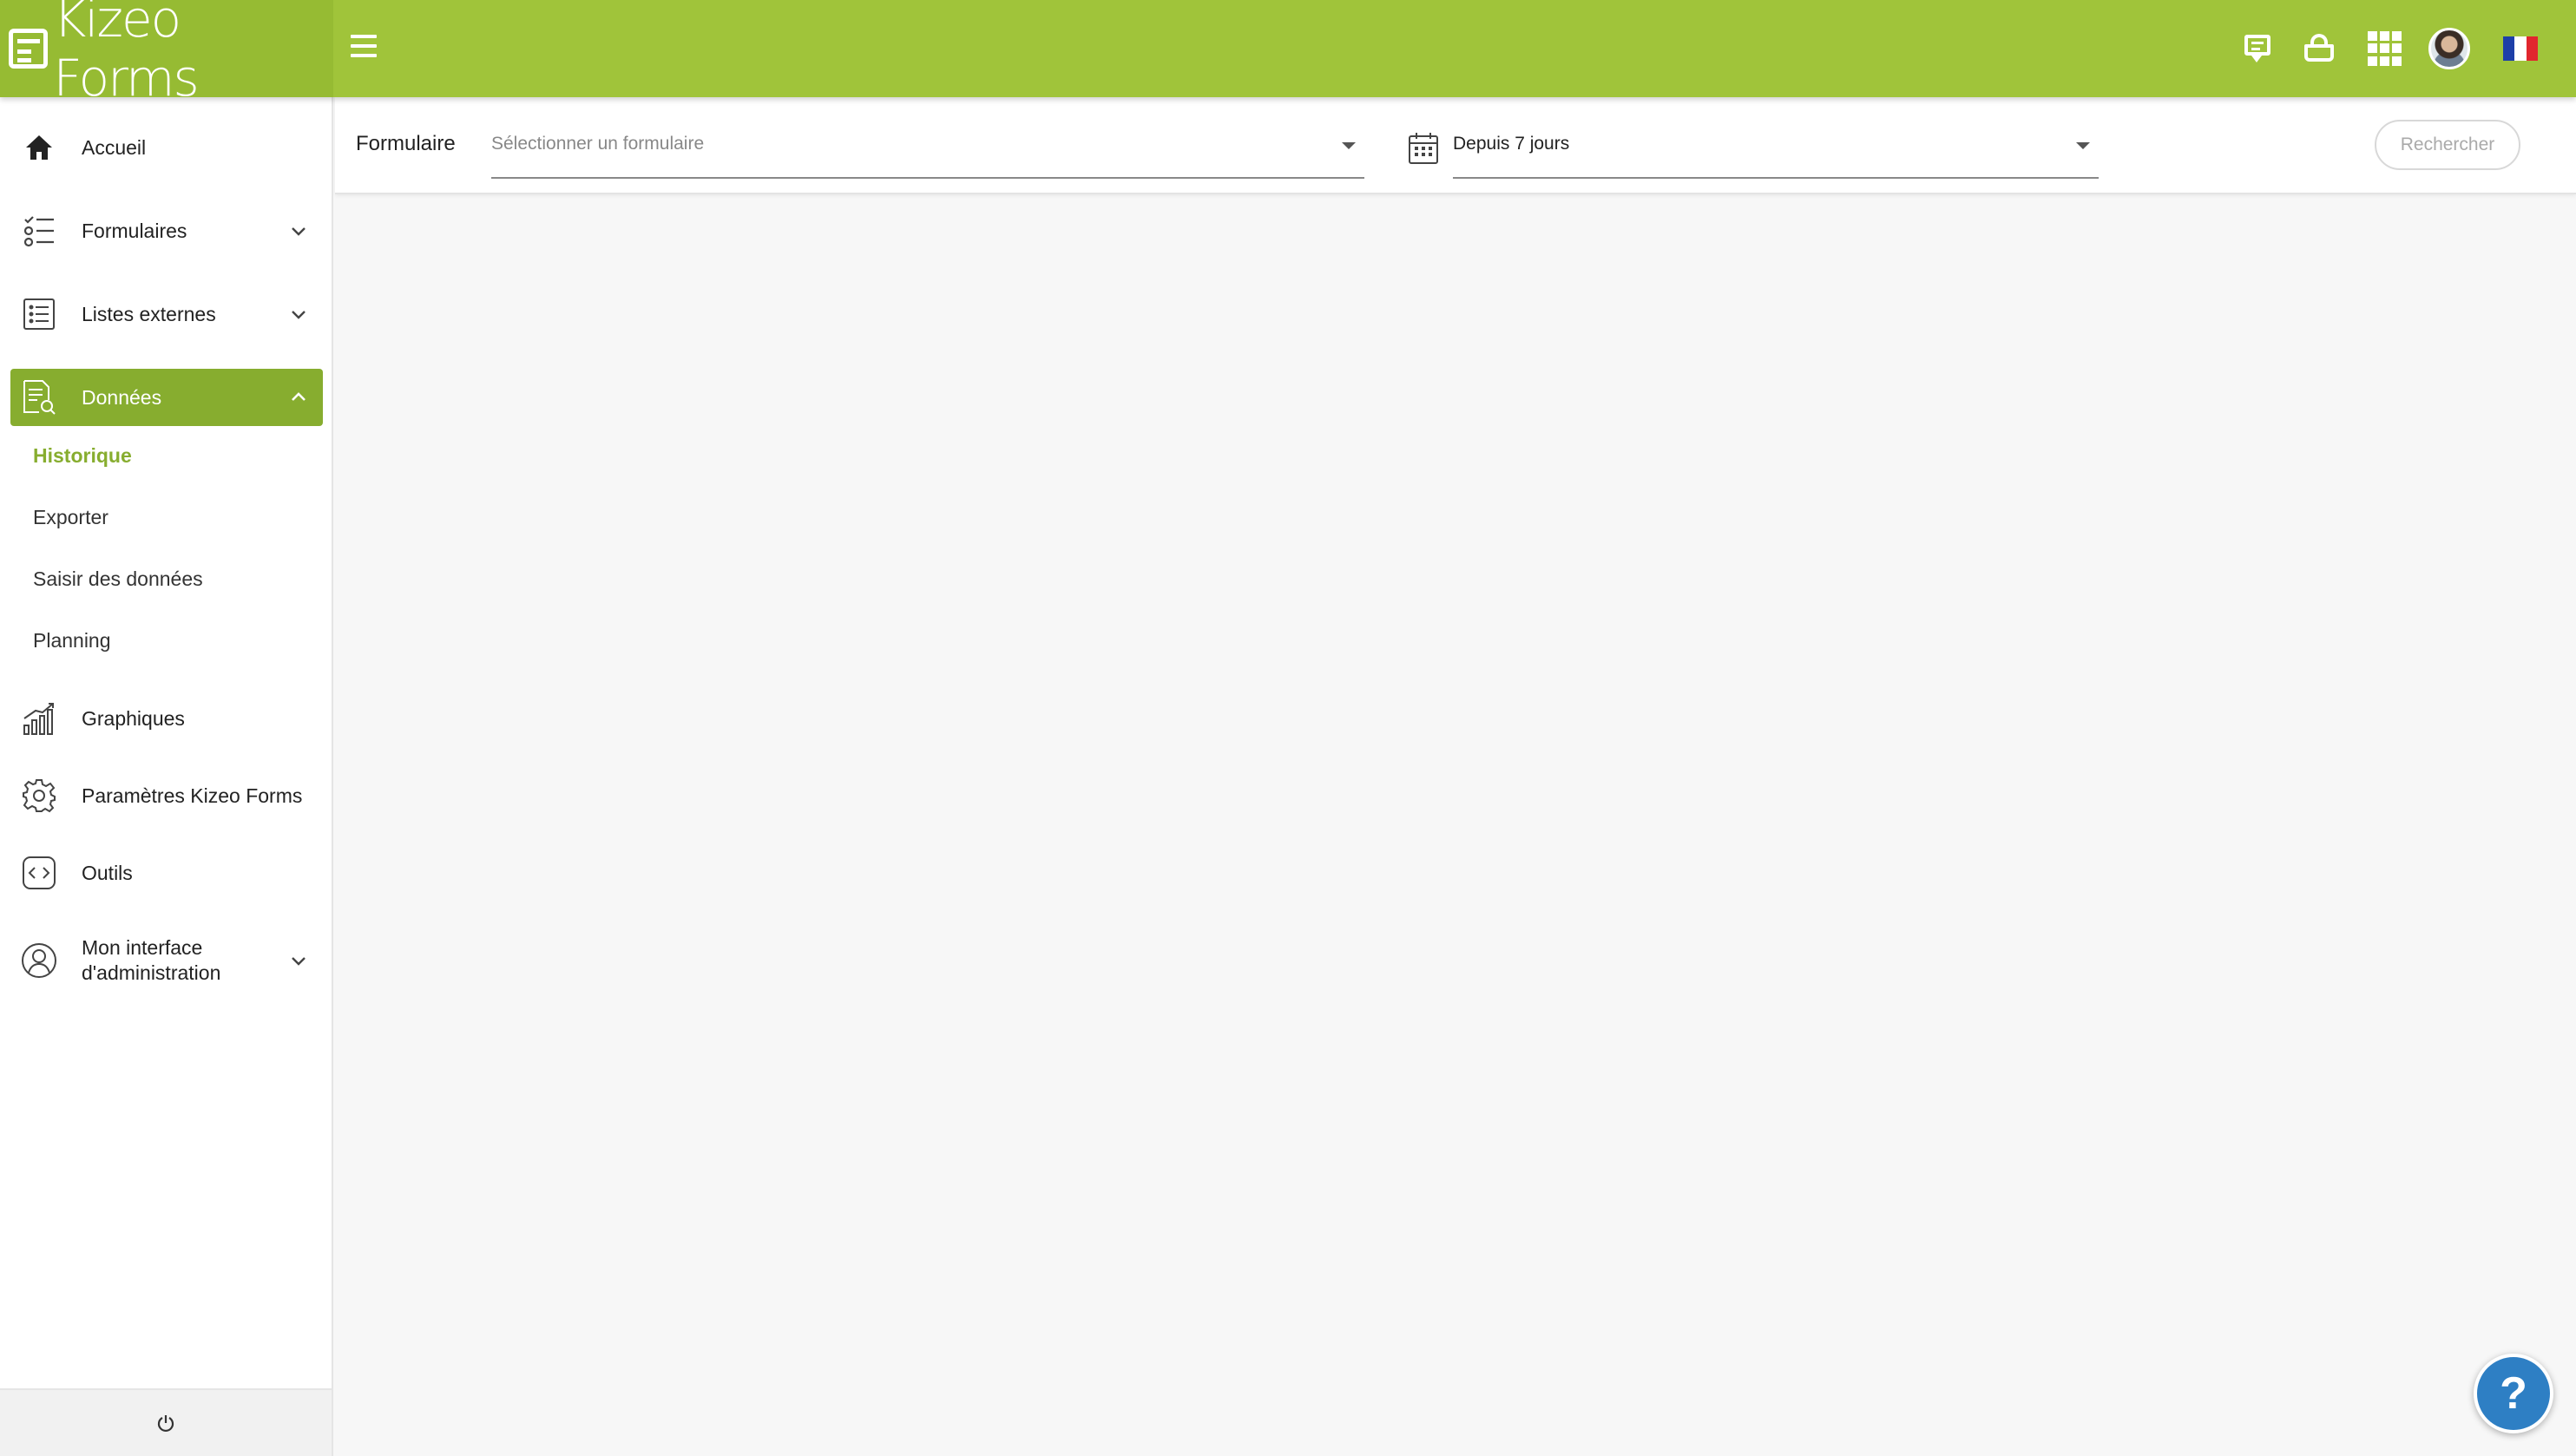 The width and height of the screenshot is (2576, 1456). What do you see at coordinates (70, 517) in the screenshot?
I see `sidebar-subitem-exporter: Exporter` at bounding box center [70, 517].